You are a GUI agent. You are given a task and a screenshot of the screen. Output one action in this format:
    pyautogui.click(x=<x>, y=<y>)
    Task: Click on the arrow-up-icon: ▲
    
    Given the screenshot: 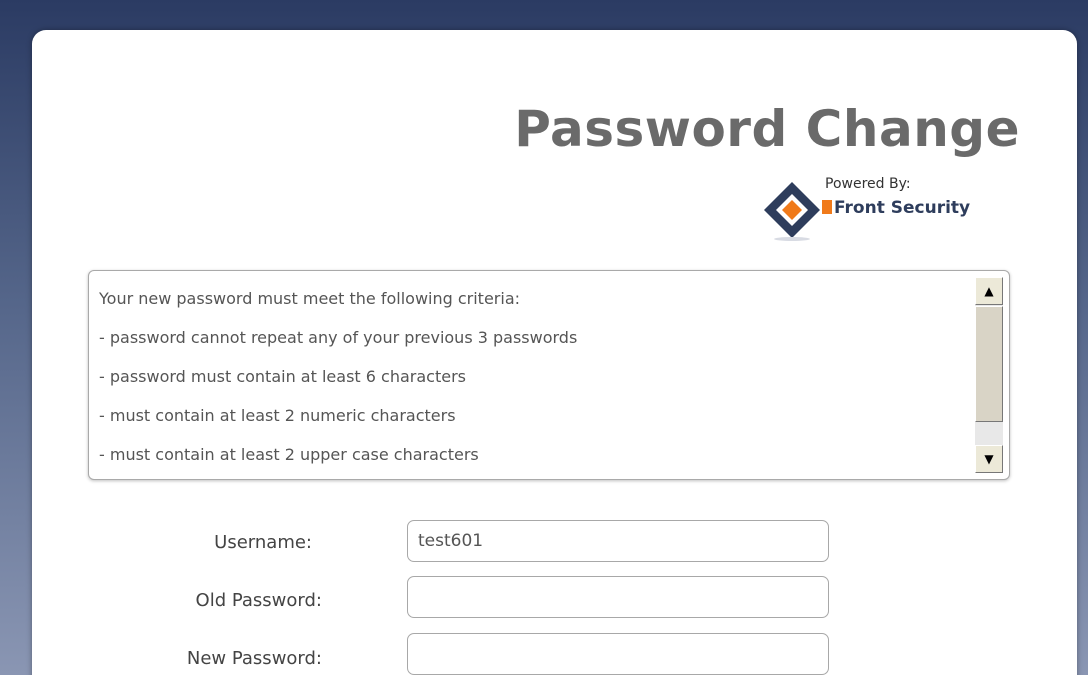 What is the action you would take?
    pyautogui.click(x=989, y=291)
    